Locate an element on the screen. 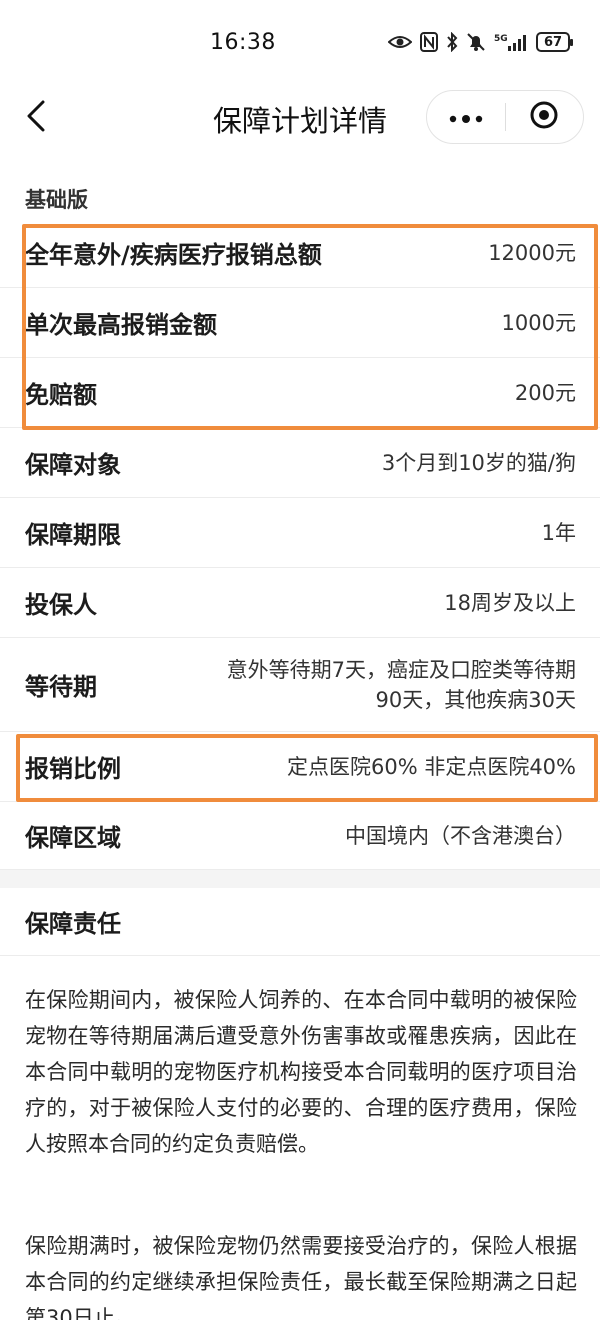 This screenshot has height=1320, width=600. section-divider is located at coordinates (300, 879).